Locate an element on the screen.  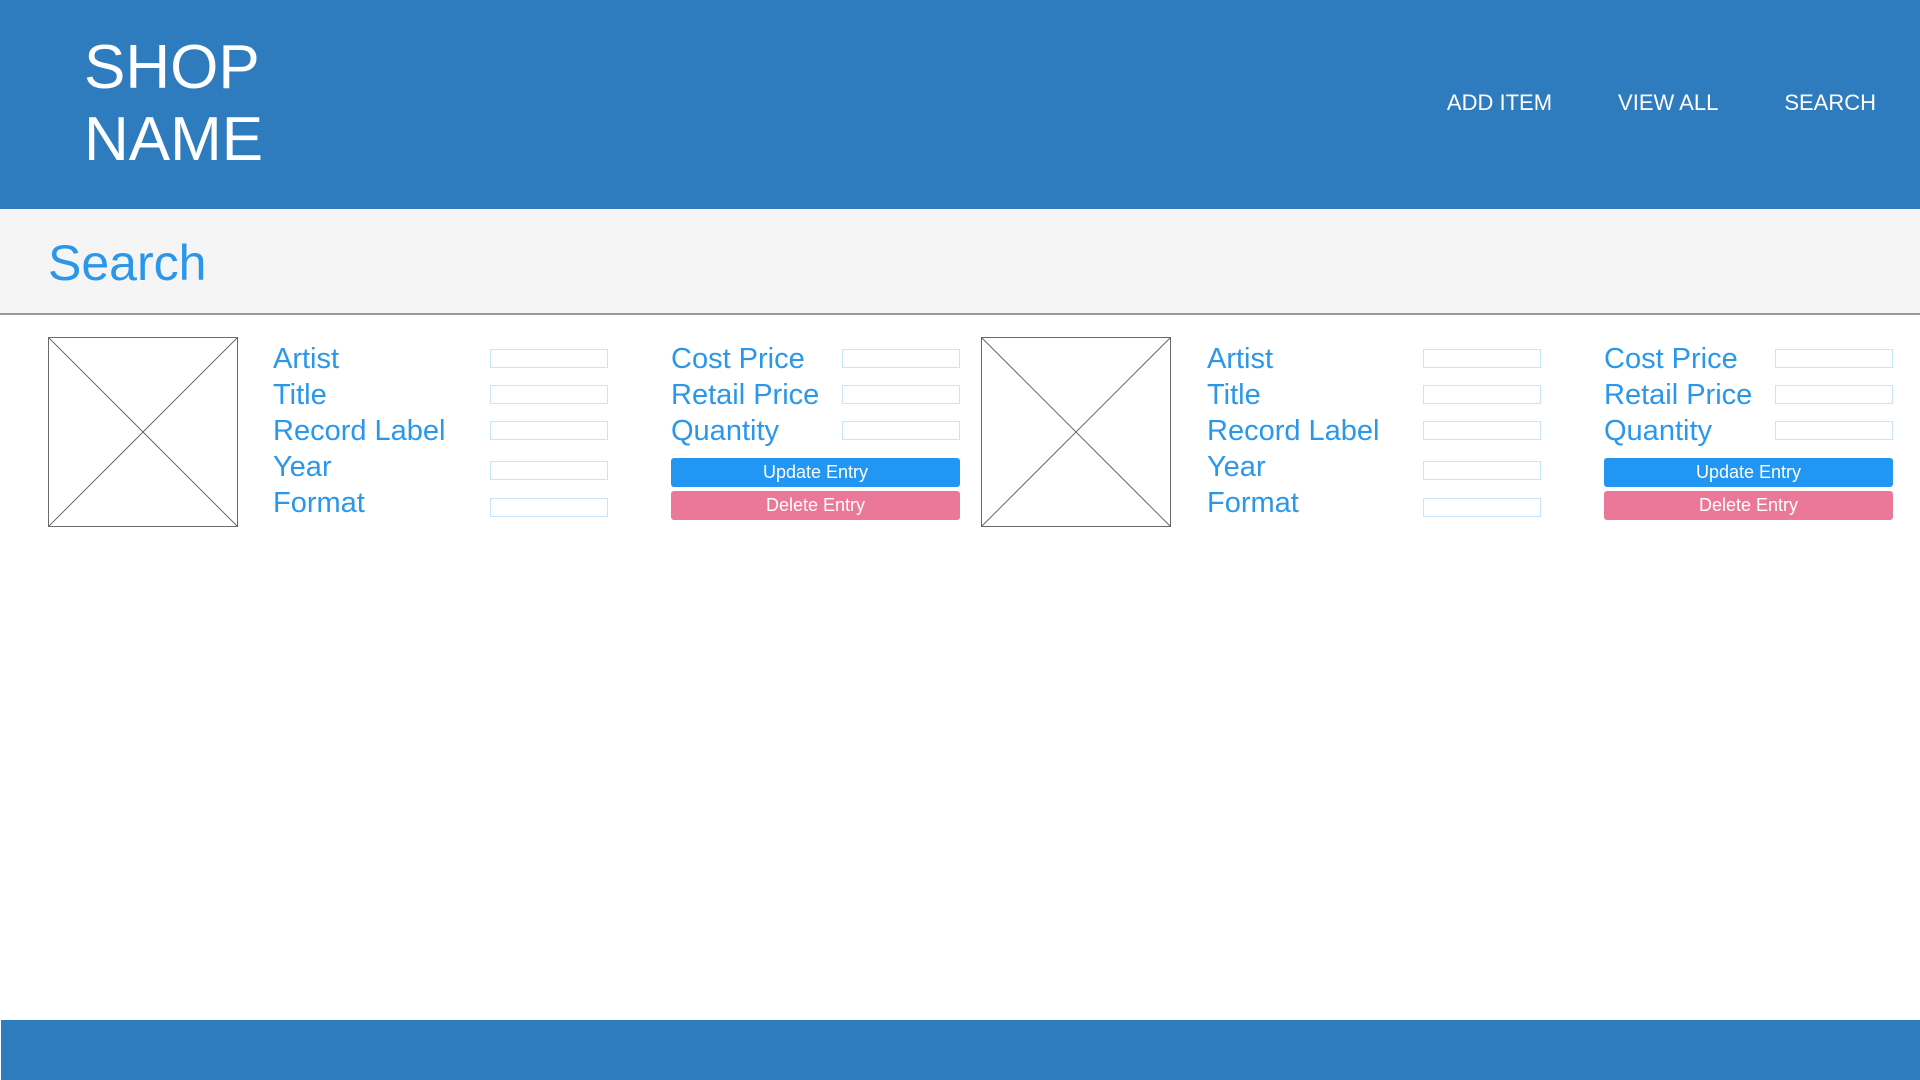
footer is located at coordinates (960, 1050).